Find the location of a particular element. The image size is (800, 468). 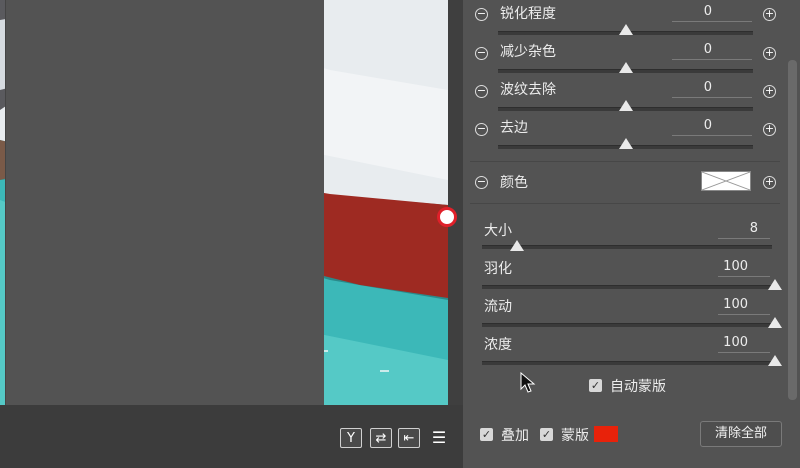

brush-feather-label: 羽化 is located at coordinates (498, 269).